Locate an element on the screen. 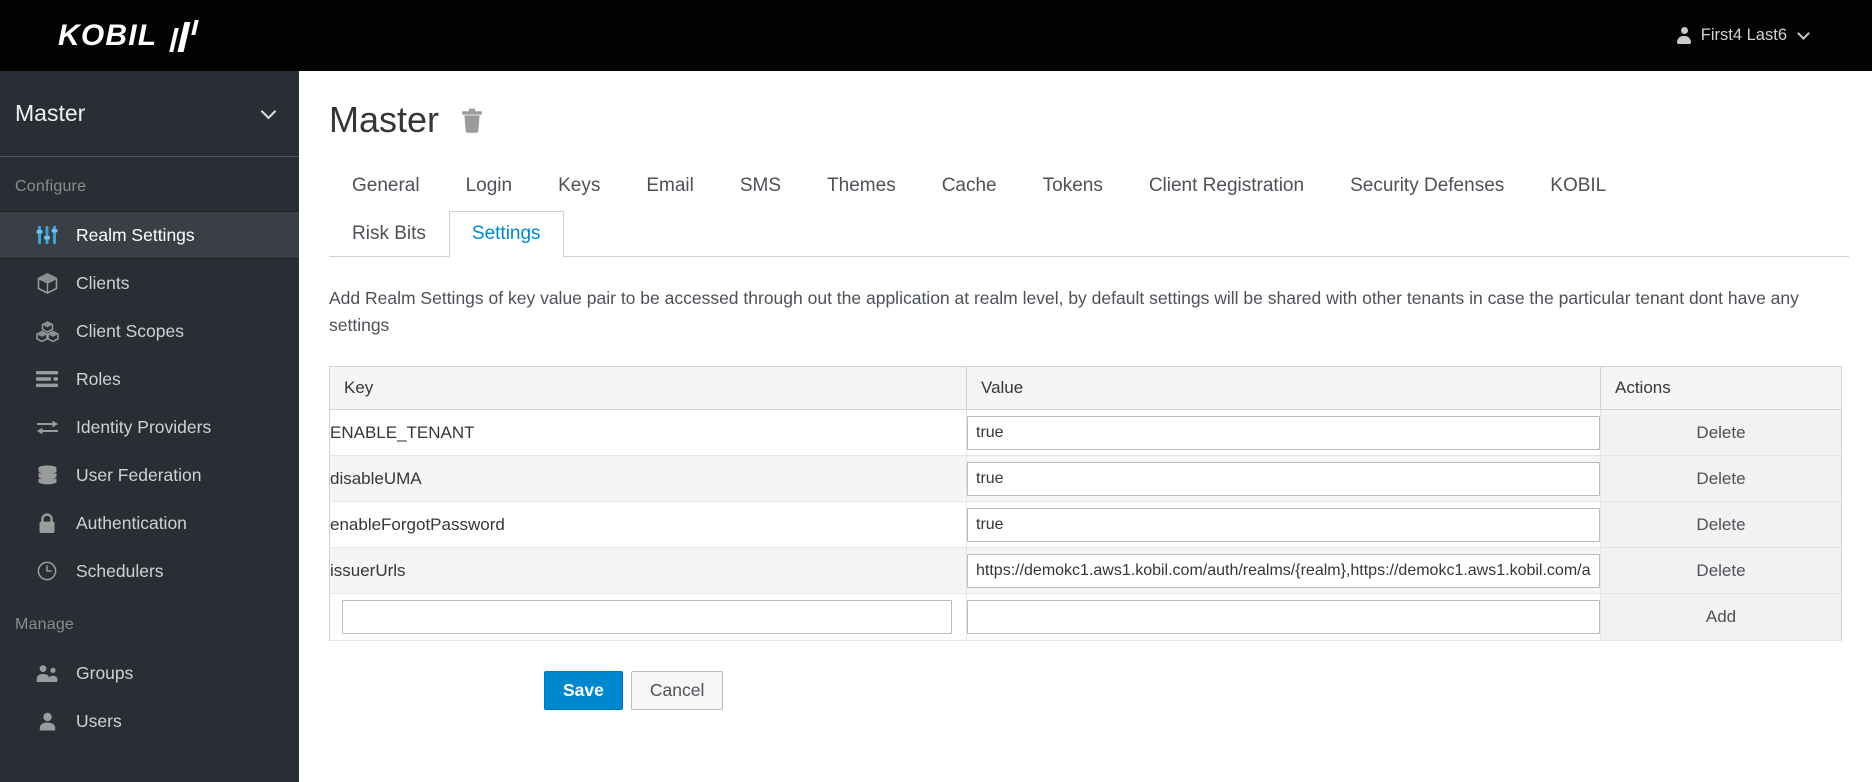  brand-text: KOBIL is located at coordinates (108, 35).